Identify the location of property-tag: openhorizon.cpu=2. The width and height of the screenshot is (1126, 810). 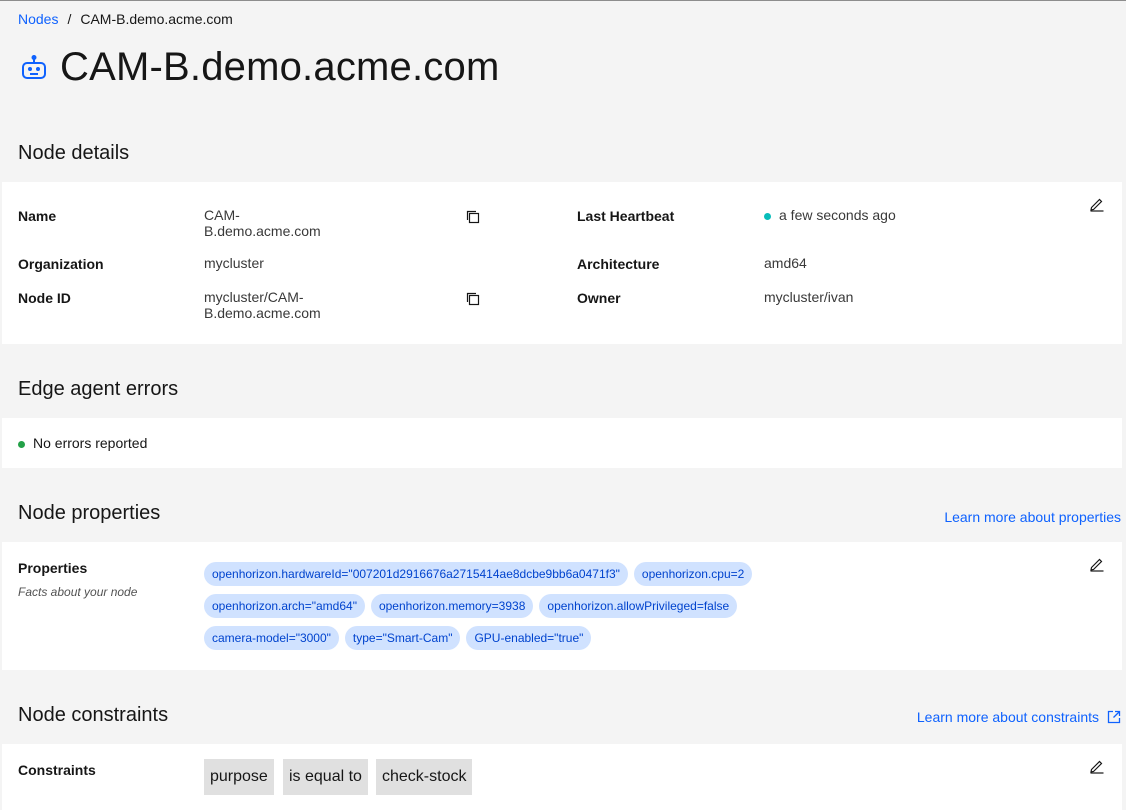
(693, 574).